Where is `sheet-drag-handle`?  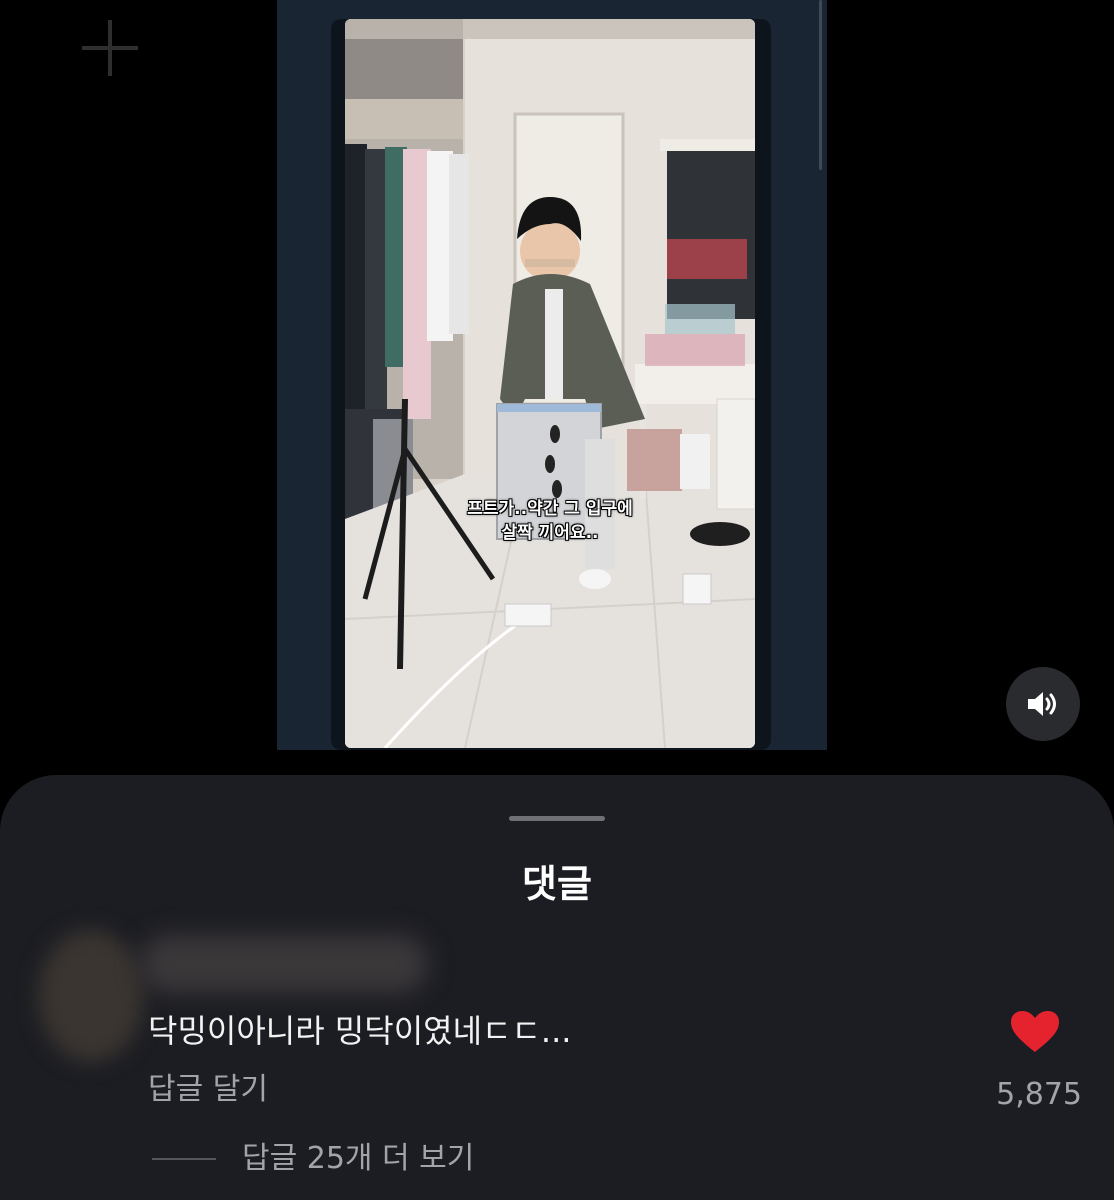
sheet-drag-handle is located at coordinates (557, 818).